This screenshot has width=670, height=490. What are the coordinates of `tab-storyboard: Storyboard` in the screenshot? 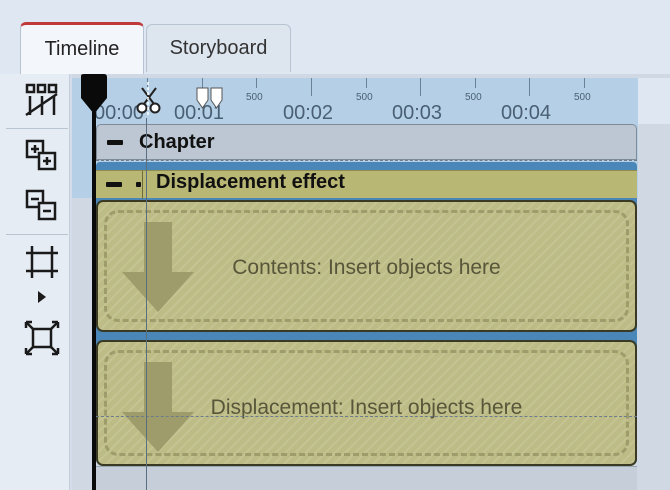 It's located at (218, 48).